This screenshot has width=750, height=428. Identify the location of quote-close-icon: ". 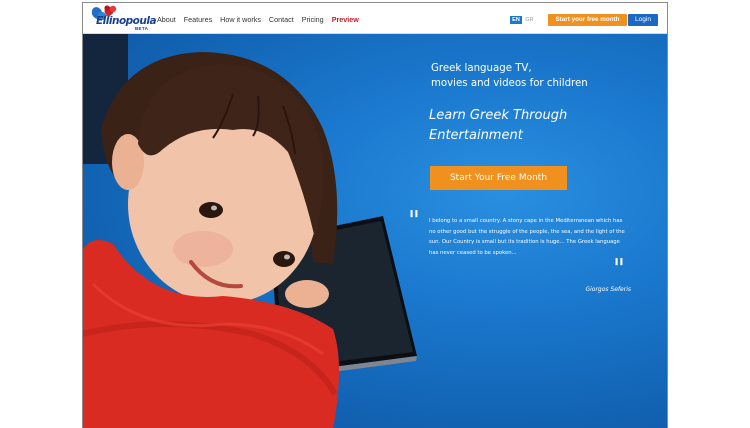
(619, 269).